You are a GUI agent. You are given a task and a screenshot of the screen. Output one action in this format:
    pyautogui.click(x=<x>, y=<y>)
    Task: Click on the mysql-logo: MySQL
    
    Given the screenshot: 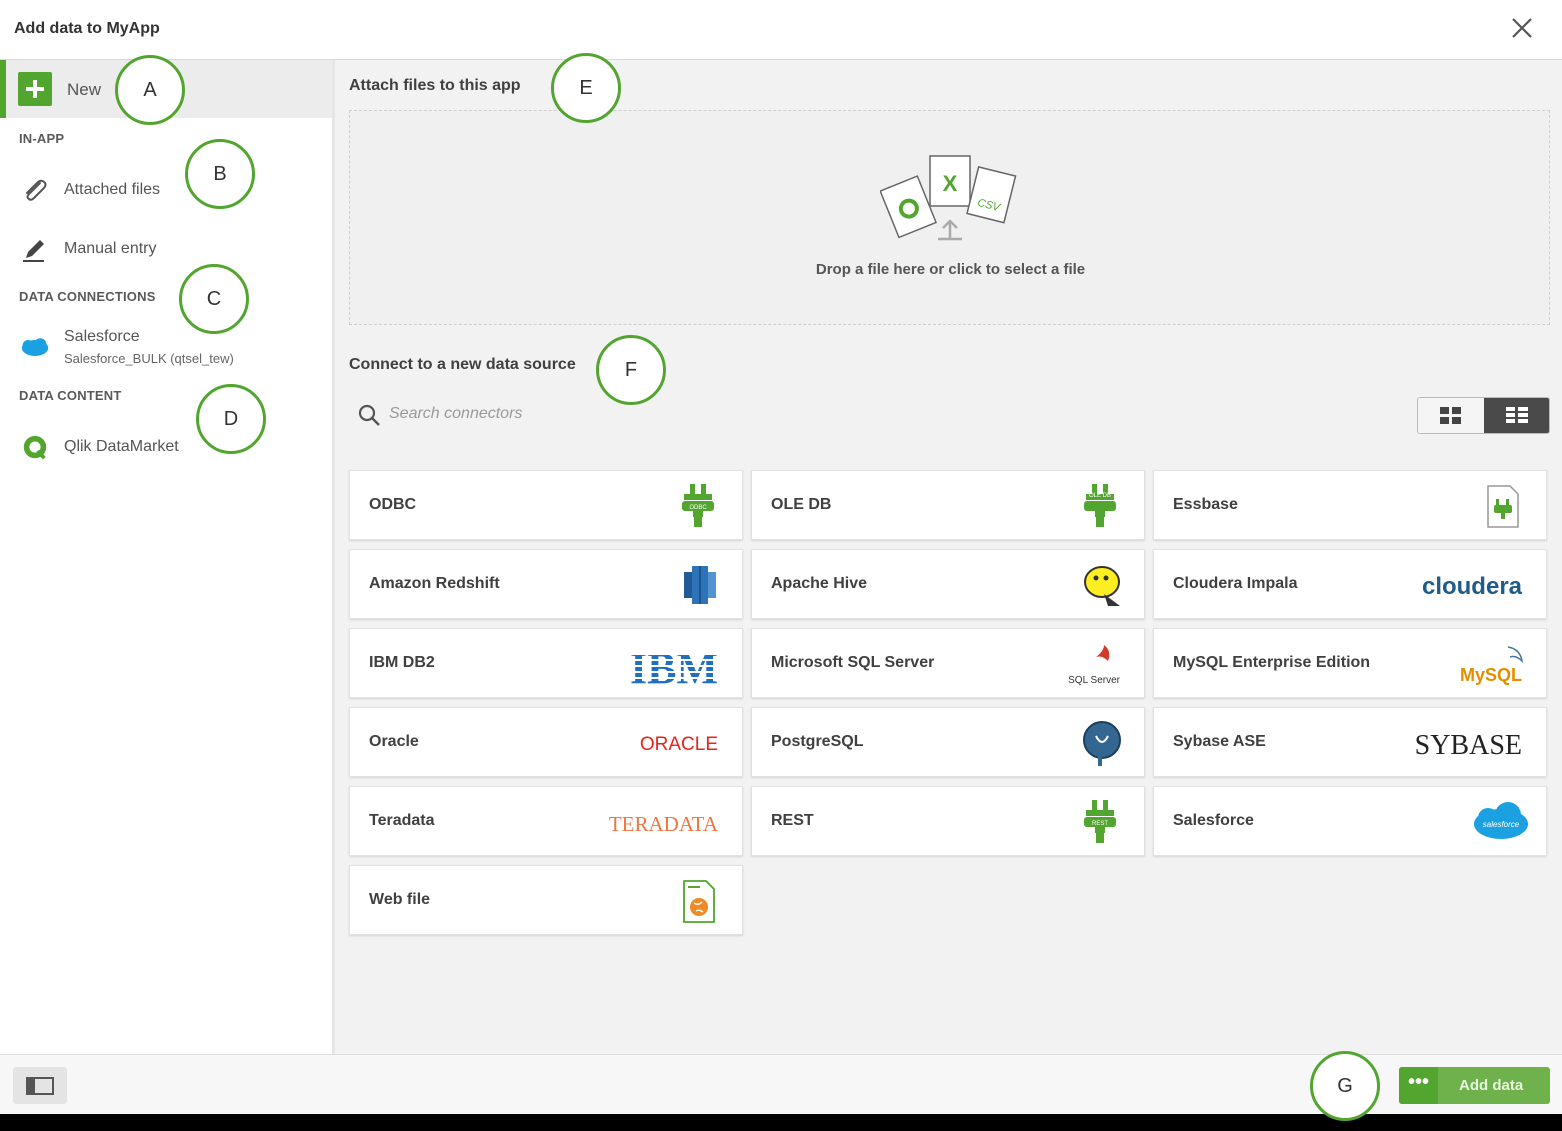 What is the action you would take?
    pyautogui.click(x=1492, y=665)
    